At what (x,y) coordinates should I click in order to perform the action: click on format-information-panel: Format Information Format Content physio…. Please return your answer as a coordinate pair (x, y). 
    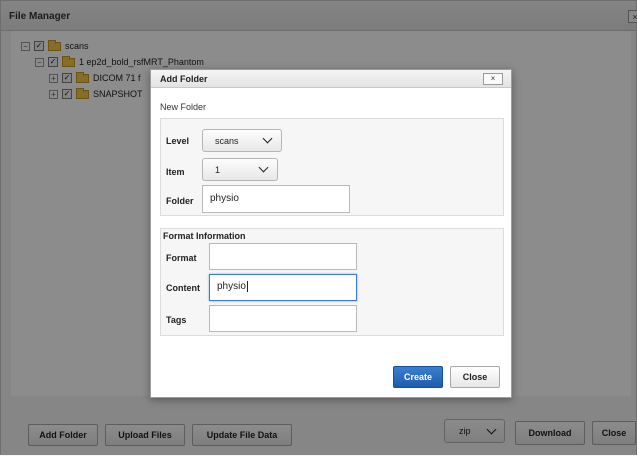
    Looking at the image, I should click on (332, 282).